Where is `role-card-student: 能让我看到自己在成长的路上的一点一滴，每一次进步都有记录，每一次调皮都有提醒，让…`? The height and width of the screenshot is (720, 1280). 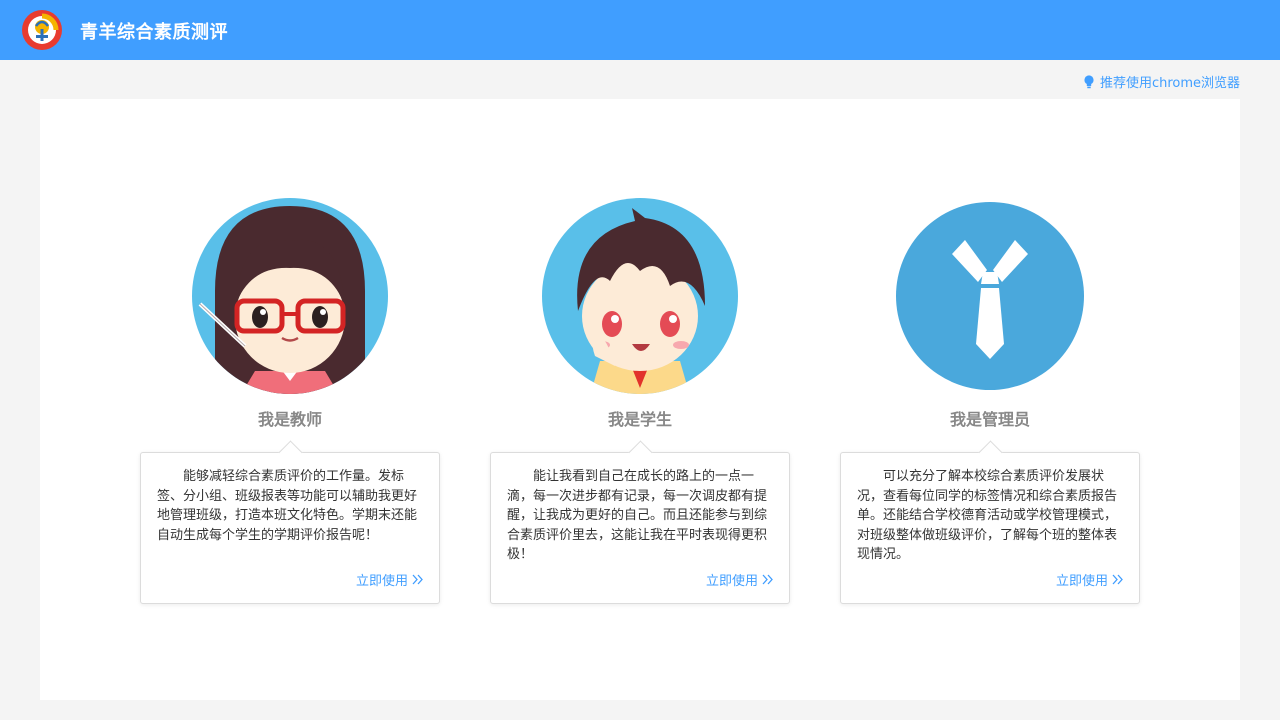 role-card-student: 能让我看到自己在成长的路上的一点一滴，每一次进步都有记录，每一次调皮都有提醒，让… is located at coordinates (640, 528).